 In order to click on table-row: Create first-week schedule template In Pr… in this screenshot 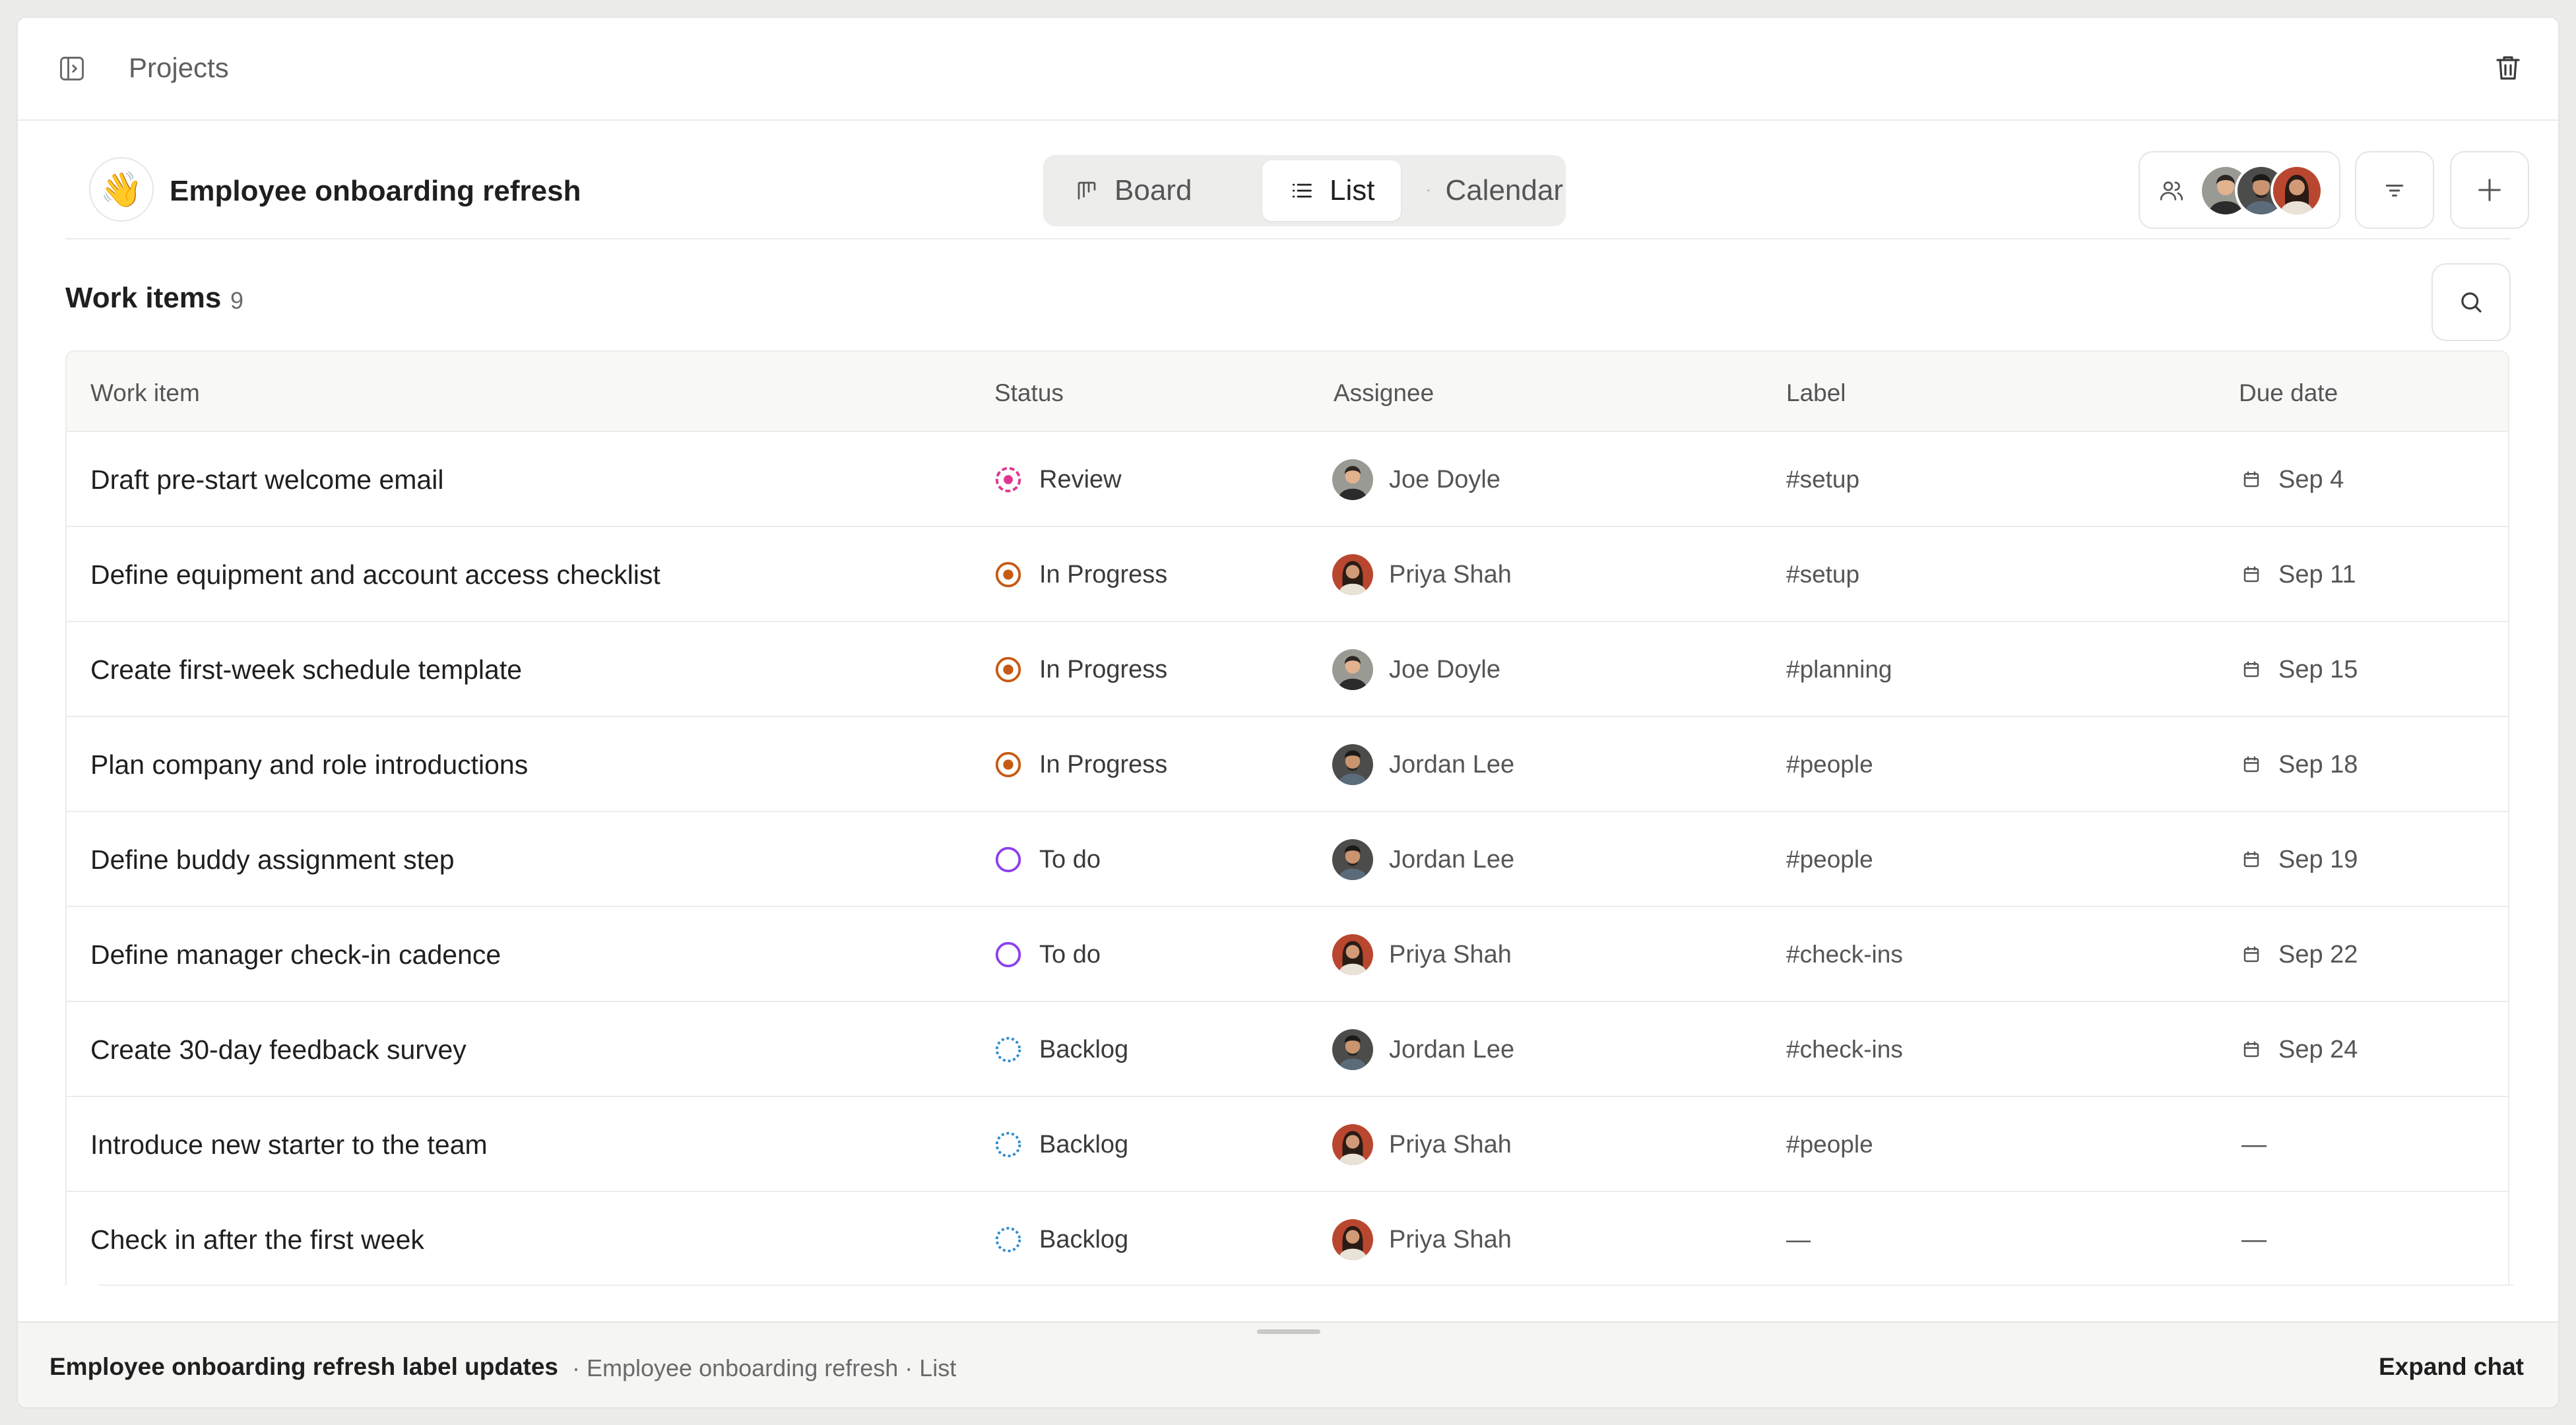, I will do `click(1287, 669)`.